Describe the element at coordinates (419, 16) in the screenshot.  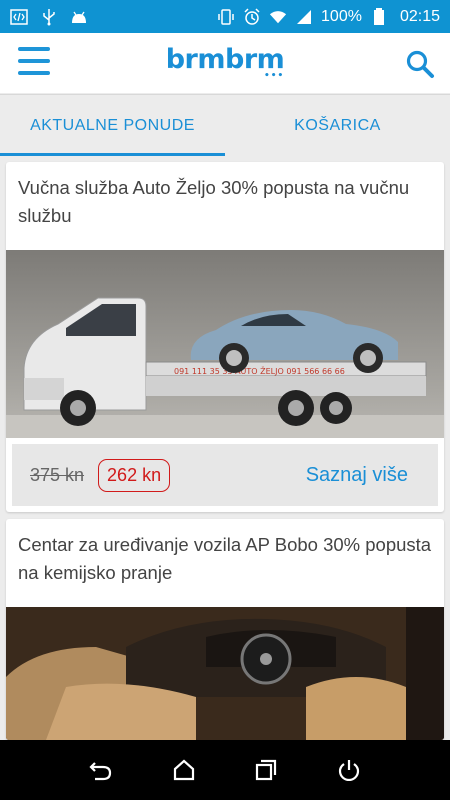
I see `clock: 02:15` at that location.